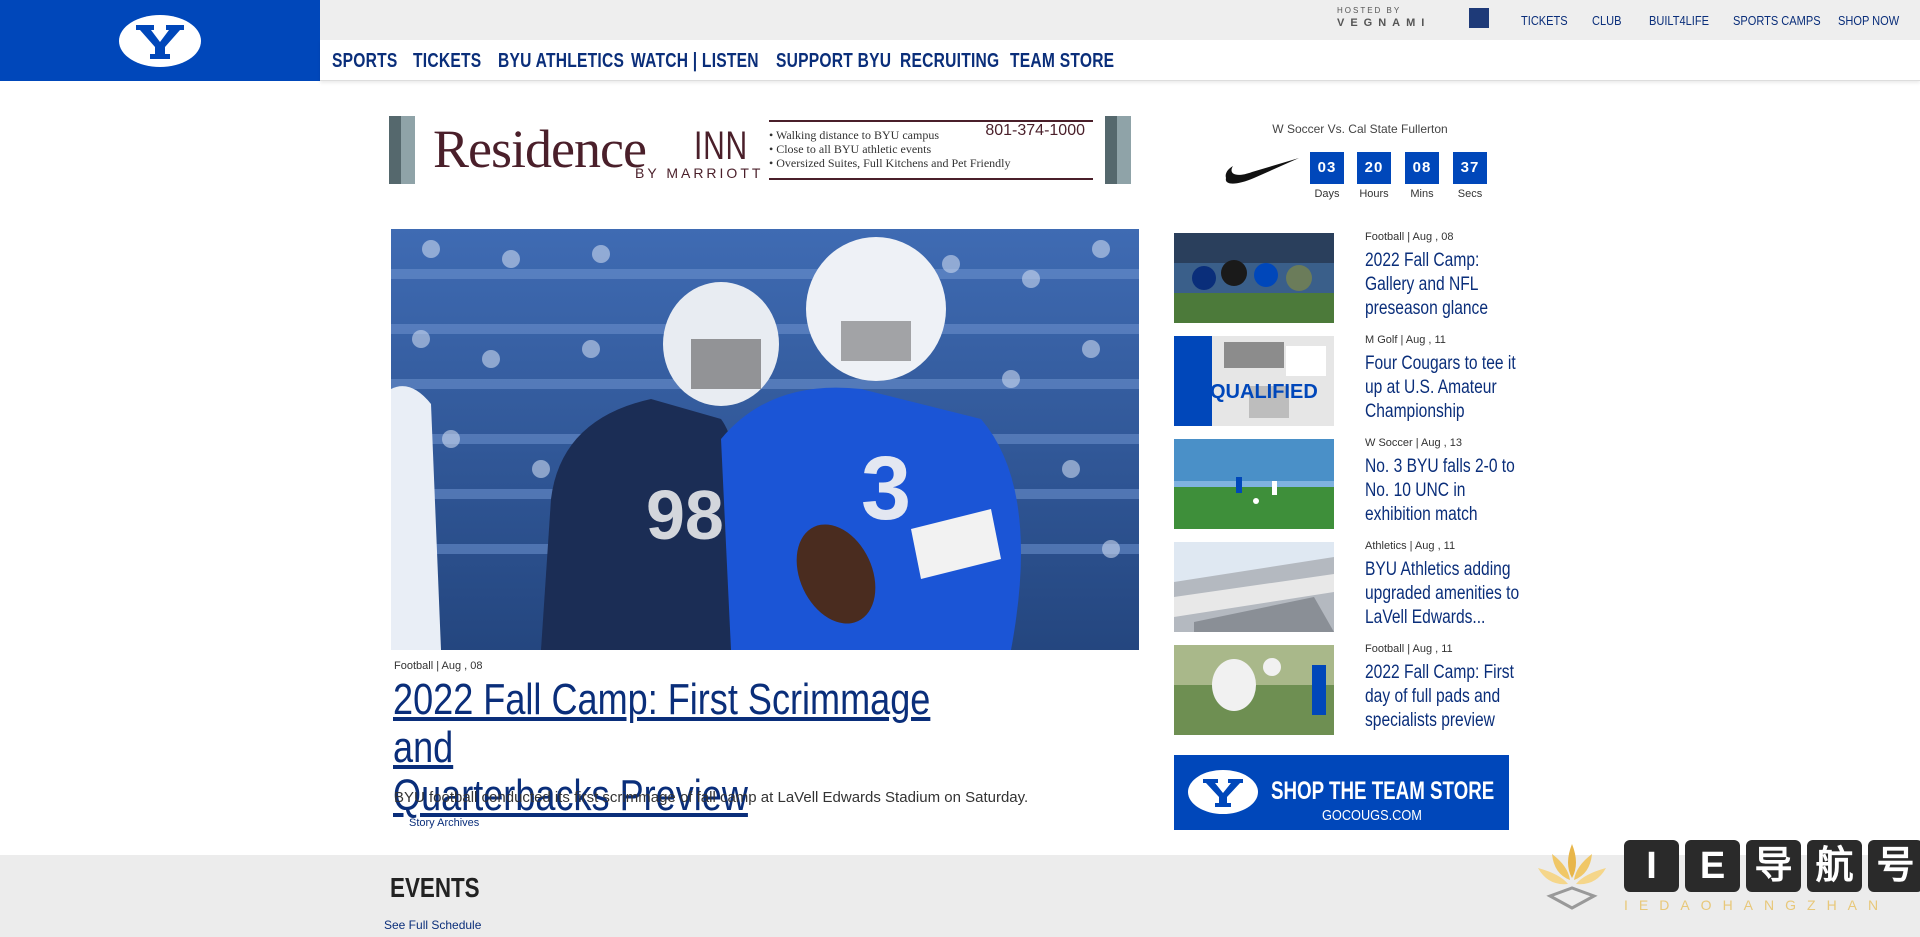 This screenshot has width=1920, height=937. I want to click on countdown-days-label: Days, so click(1327, 194).